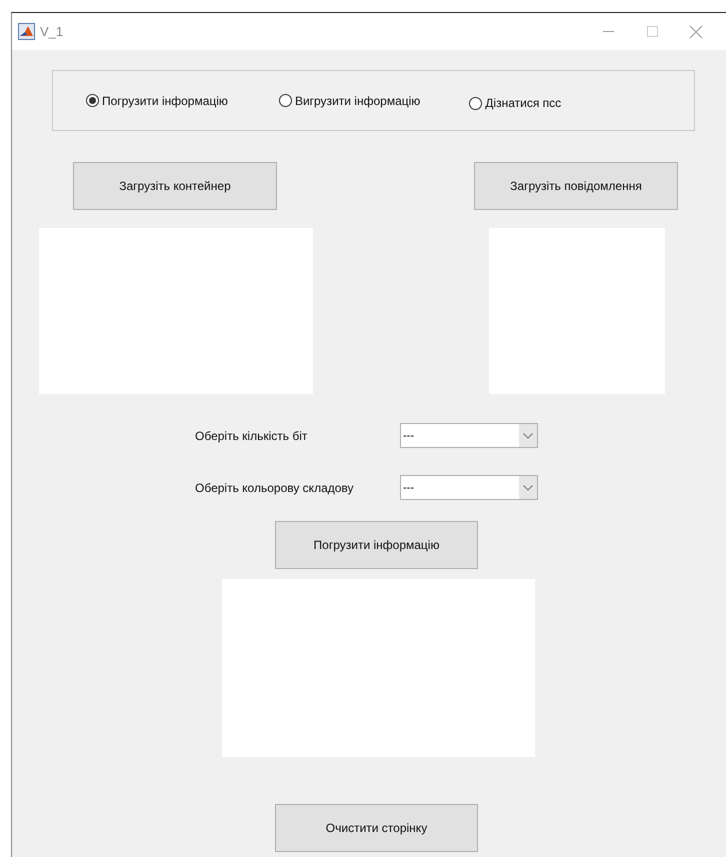 The width and height of the screenshot is (726, 857). What do you see at coordinates (376, 828) in the screenshot?
I see `clear-button: Очистити сторінку` at bounding box center [376, 828].